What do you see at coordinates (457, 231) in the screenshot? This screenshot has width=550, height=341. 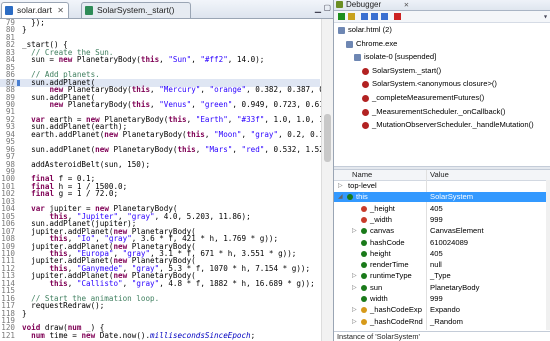 I see `variable-value: CanvasElement` at bounding box center [457, 231].